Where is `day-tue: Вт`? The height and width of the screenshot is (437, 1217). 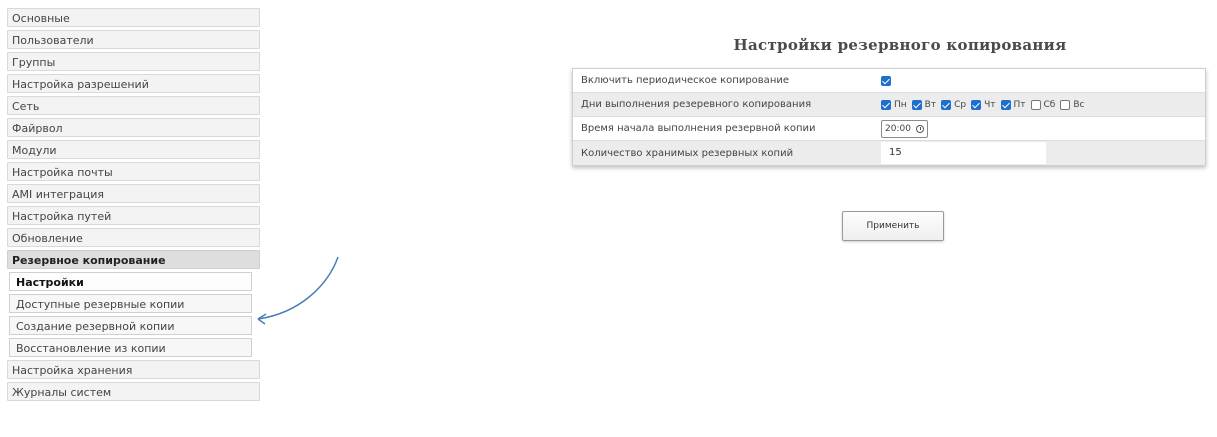 day-tue: Вт is located at coordinates (924, 104).